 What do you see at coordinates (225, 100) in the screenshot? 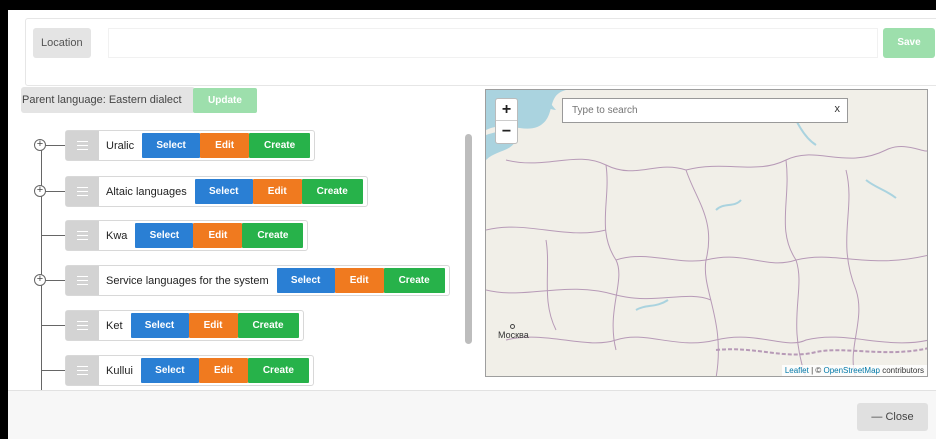
I see `update-button: Update` at bounding box center [225, 100].